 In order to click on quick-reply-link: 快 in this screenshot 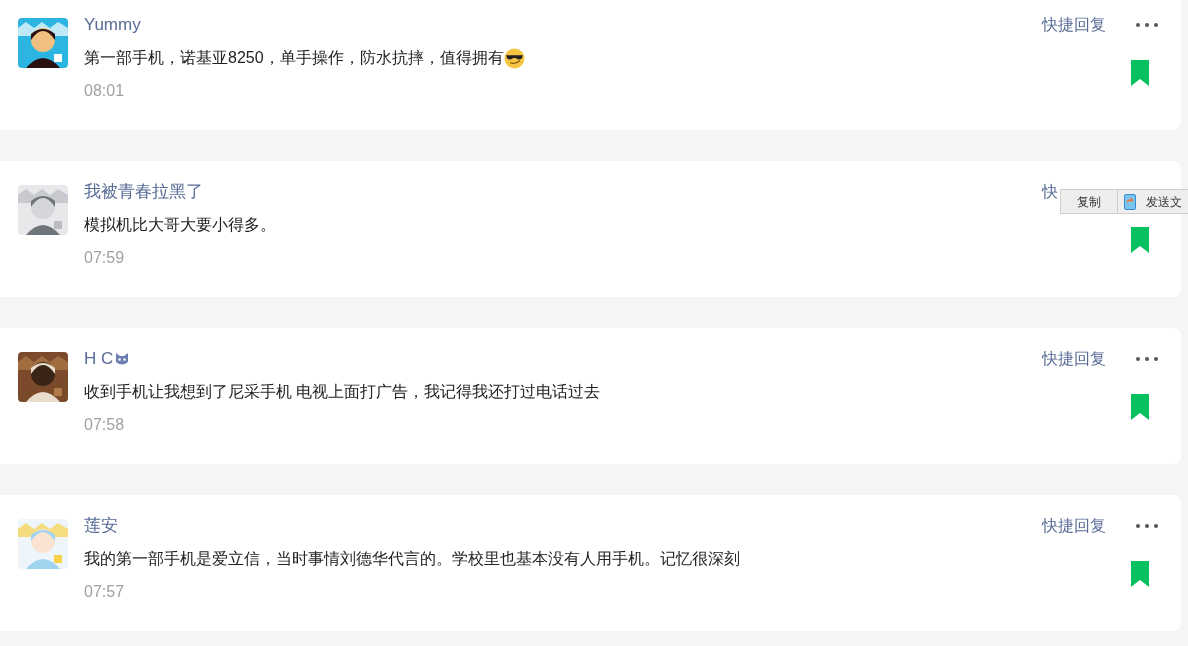, I will do `click(1050, 192)`.